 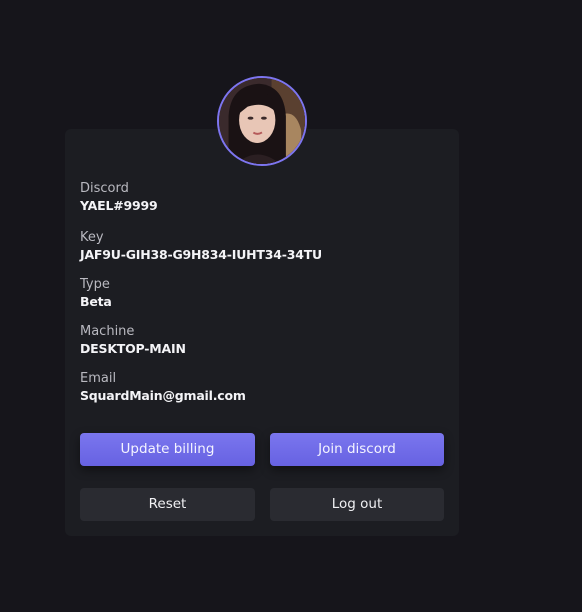 I want to click on email-field: Email SquardMain@gmail.com, so click(x=260, y=387).